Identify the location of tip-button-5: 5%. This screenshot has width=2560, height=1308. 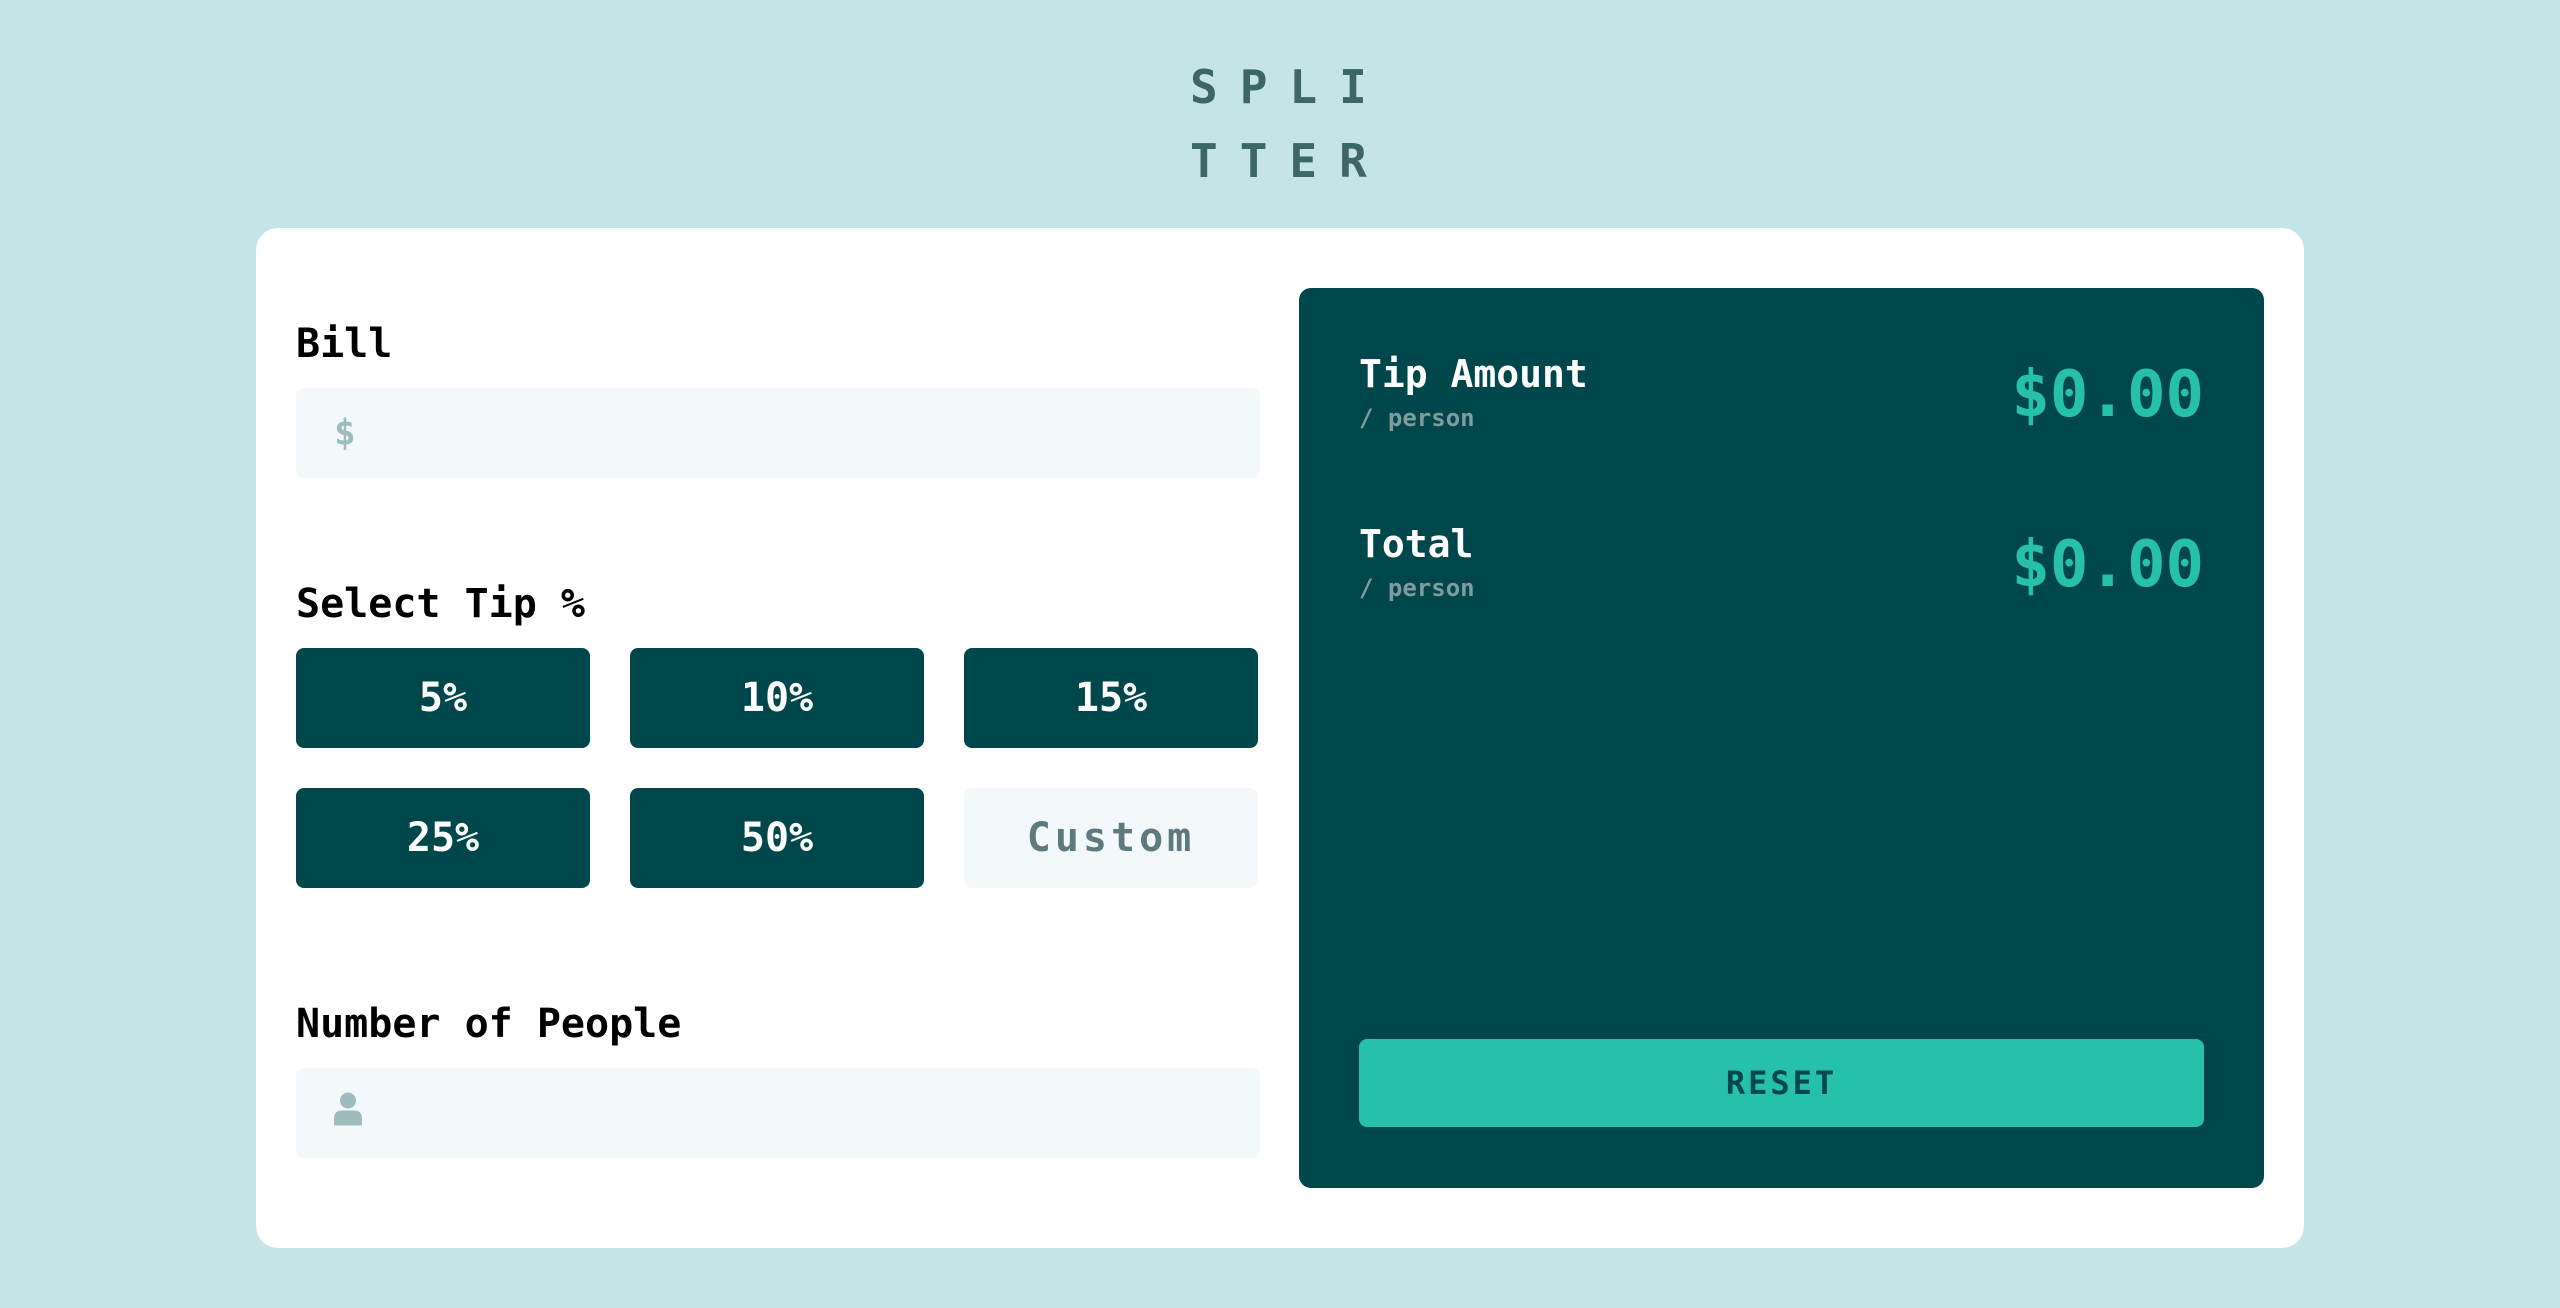
(443, 698).